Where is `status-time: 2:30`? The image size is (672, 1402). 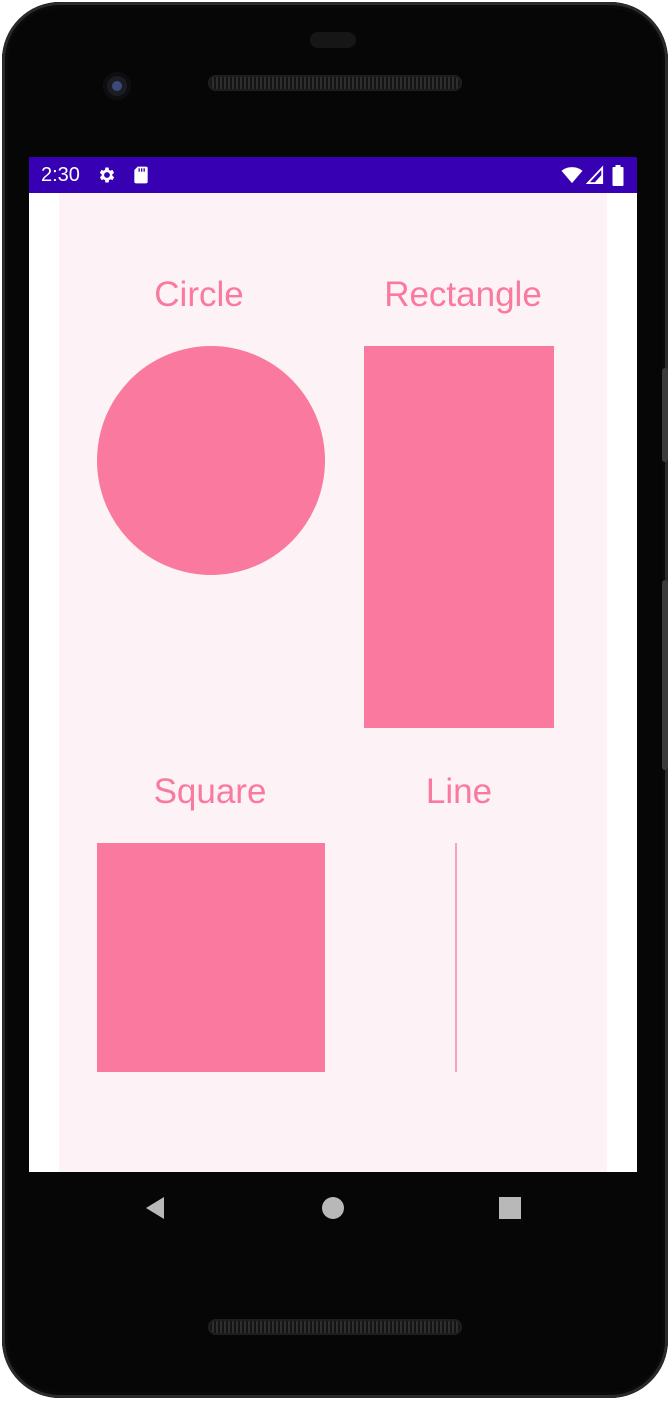 status-time: 2:30 is located at coordinates (60, 175).